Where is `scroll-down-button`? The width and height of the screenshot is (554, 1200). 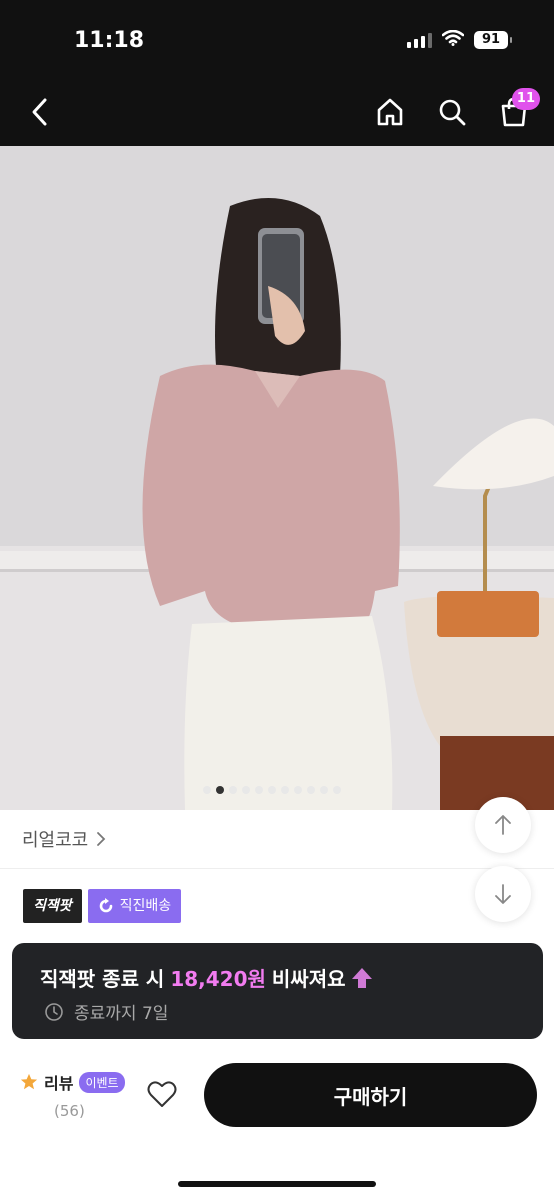 scroll-down-button is located at coordinates (503, 894).